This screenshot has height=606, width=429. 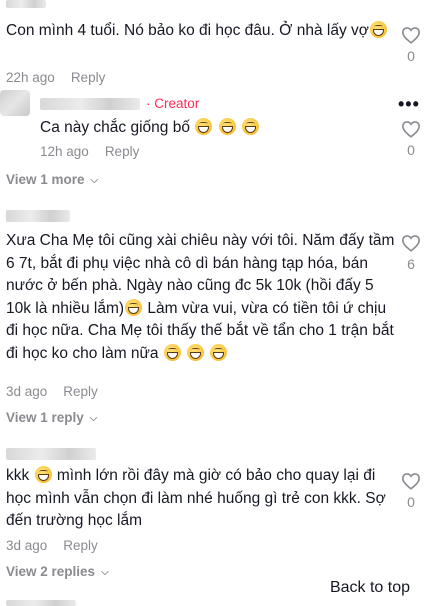 What do you see at coordinates (89, 151) in the screenshot?
I see `comment-meta: 12h ago Reply` at bounding box center [89, 151].